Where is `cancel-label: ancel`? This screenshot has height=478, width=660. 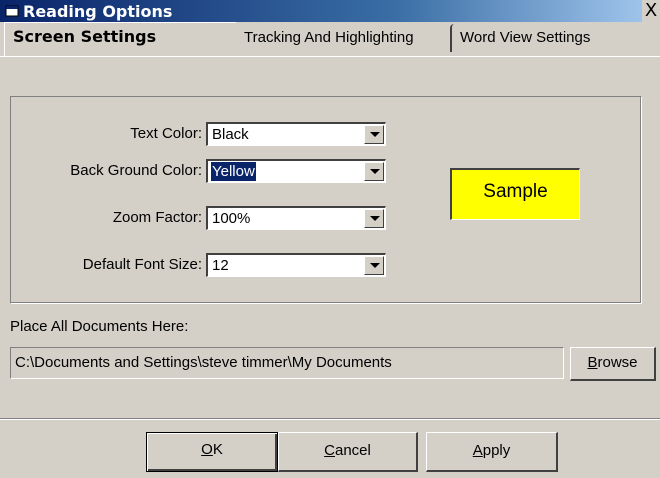 cancel-label: ancel is located at coordinates (352, 450).